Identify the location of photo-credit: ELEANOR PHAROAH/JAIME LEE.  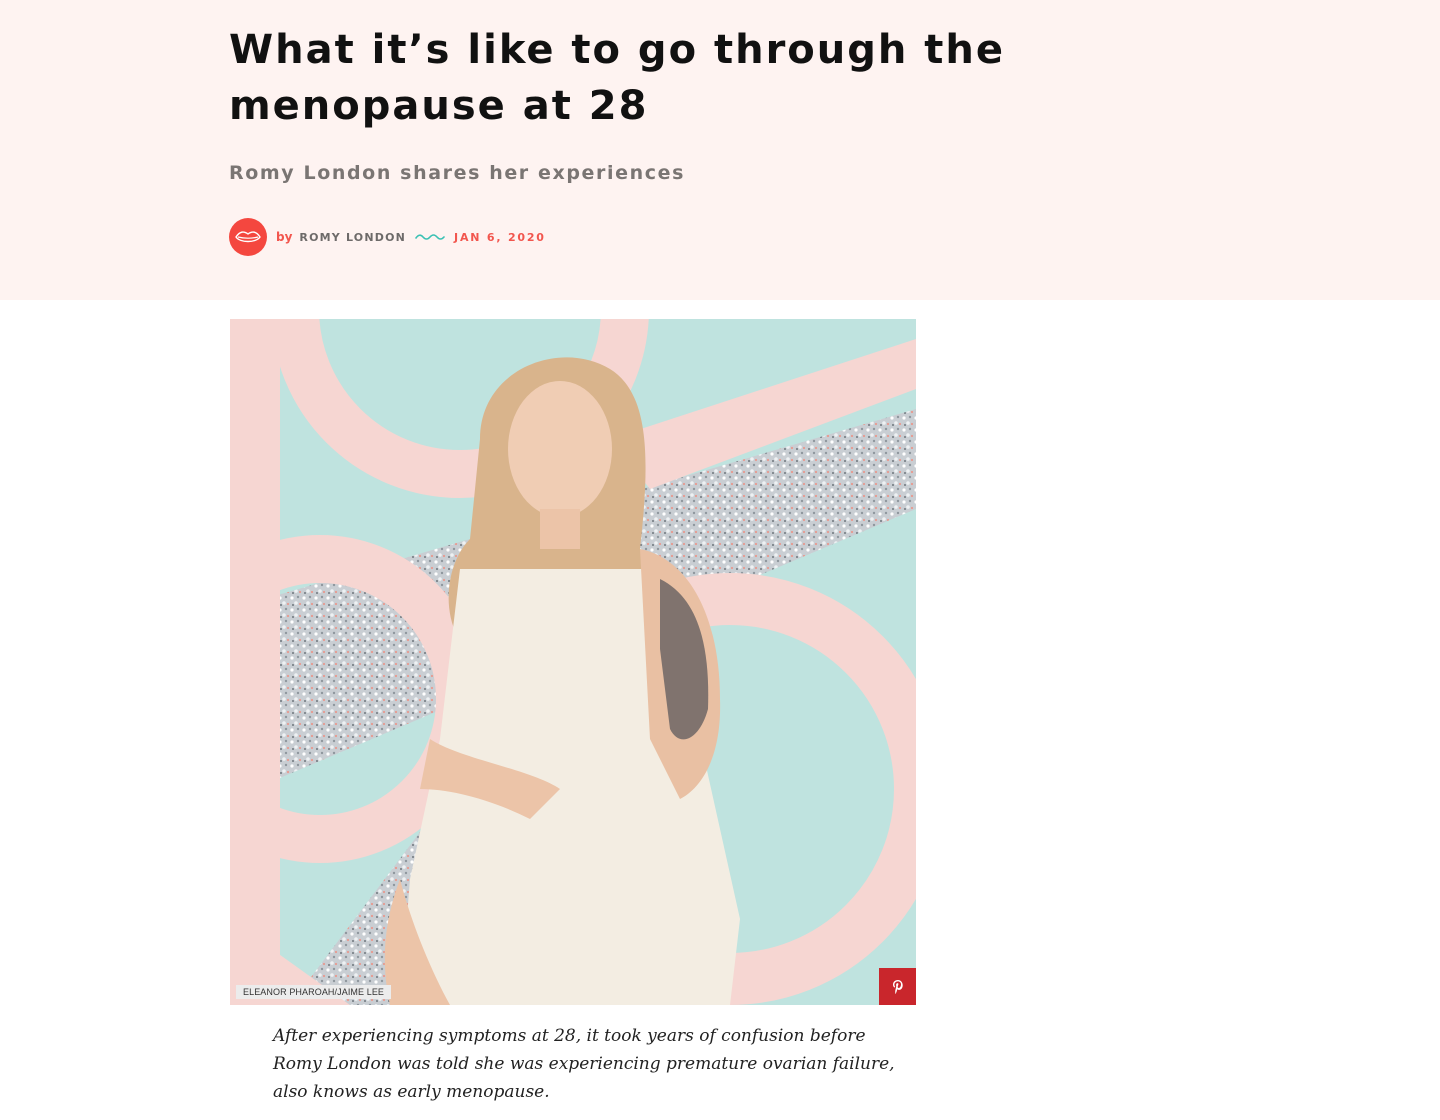
(314, 992).